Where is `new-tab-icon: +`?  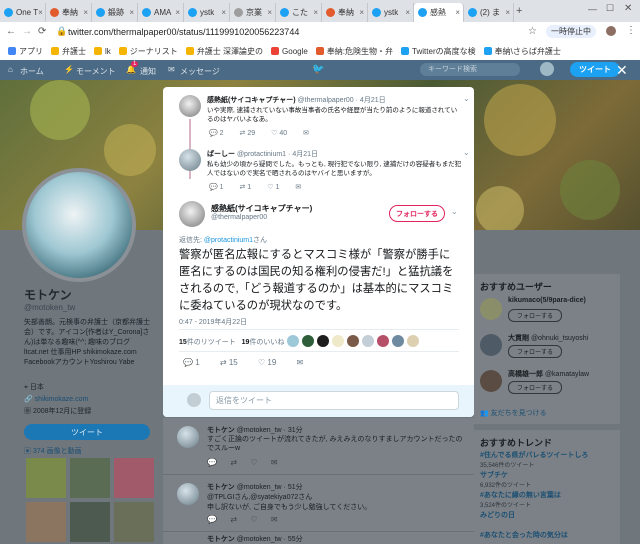
new-tab-icon: + is located at coordinates (519, 11).